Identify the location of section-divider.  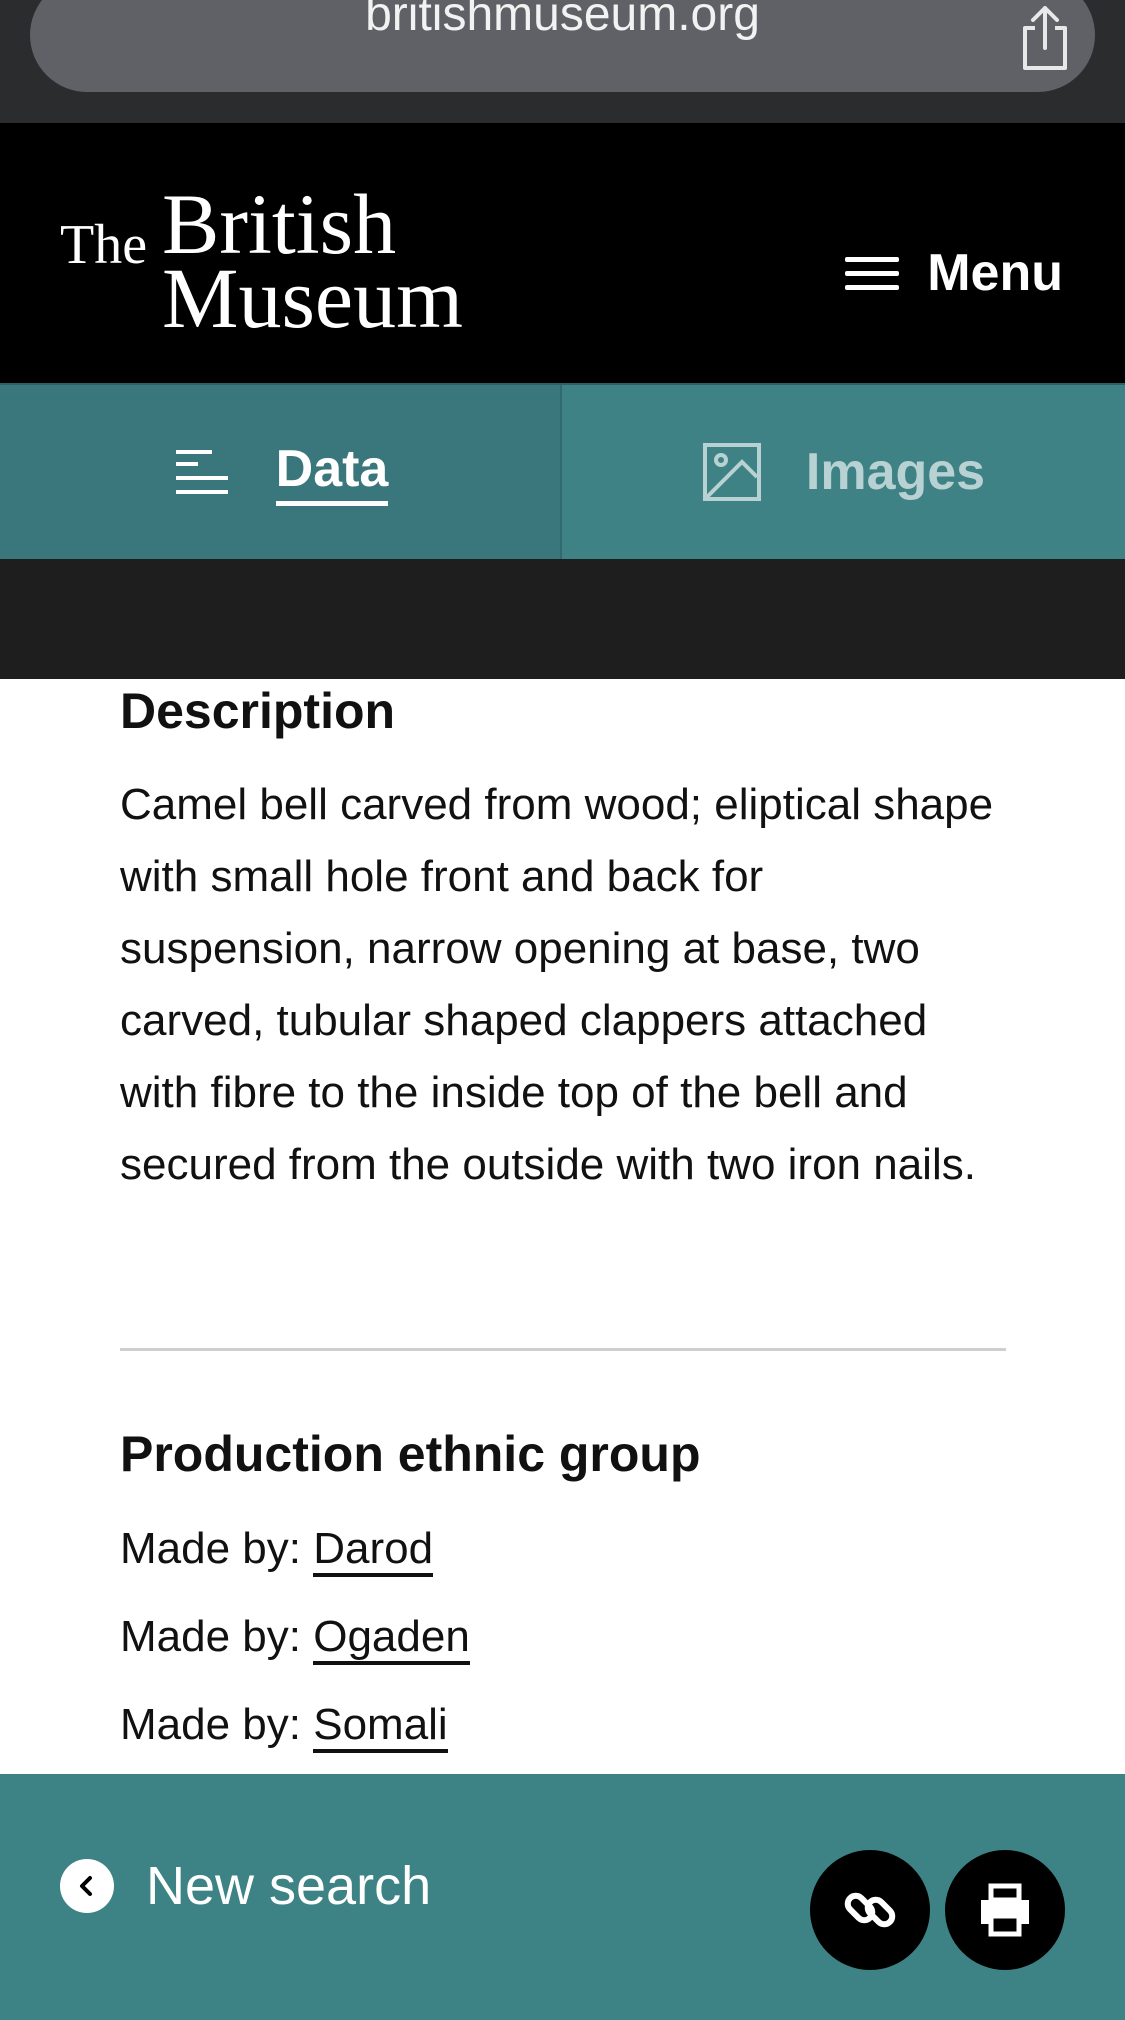
(563, 1349).